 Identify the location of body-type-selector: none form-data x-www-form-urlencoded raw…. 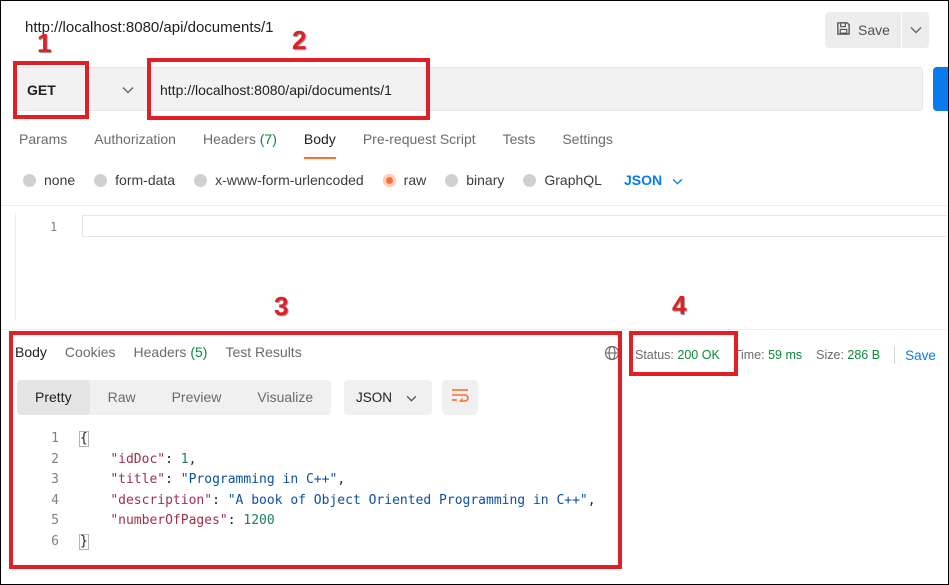
(353, 180).